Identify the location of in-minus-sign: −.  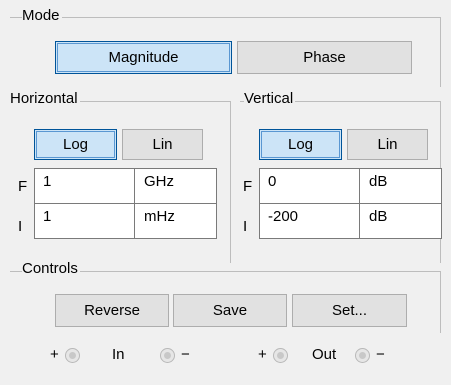
(185, 354).